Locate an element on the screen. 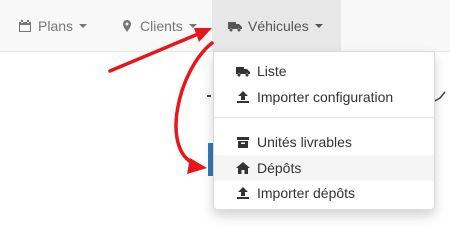 The image size is (450, 249). nav-plans-label: Plans is located at coordinates (56, 25).